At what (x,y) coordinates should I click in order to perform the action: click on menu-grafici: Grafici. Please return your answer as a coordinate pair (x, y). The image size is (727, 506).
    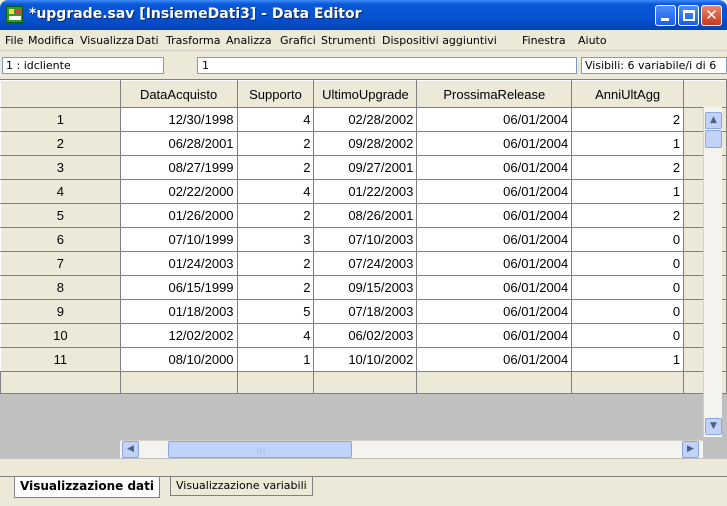
    Looking at the image, I should click on (298, 40).